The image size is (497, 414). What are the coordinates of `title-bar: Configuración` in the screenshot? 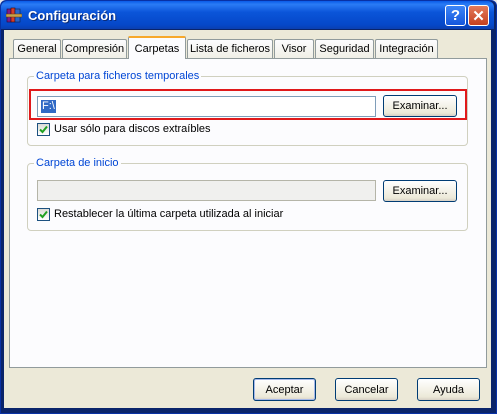 It's located at (247, 15).